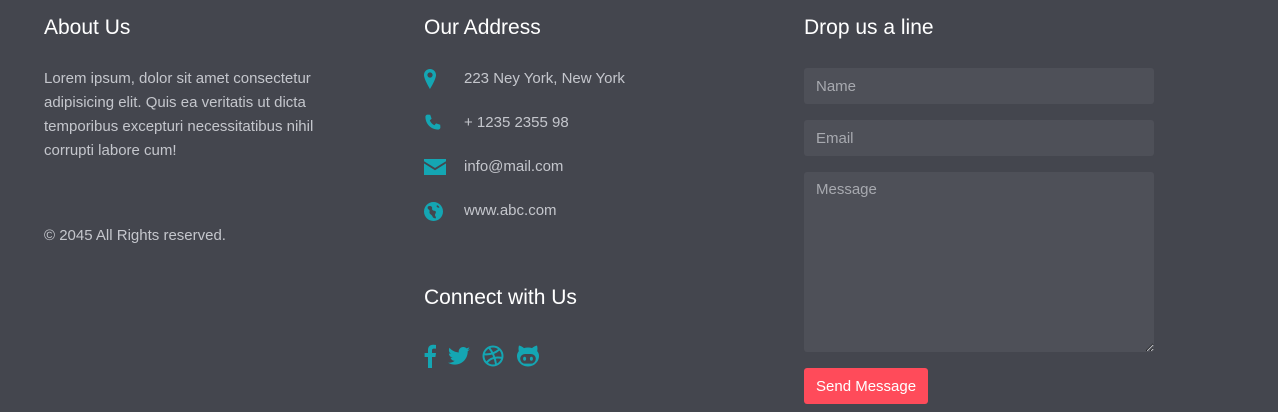 Image resolution: width=1278 pixels, height=412 pixels. What do you see at coordinates (524, 134) in the screenshot?
I see `address-item-phone: + 1235 2355 98` at bounding box center [524, 134].